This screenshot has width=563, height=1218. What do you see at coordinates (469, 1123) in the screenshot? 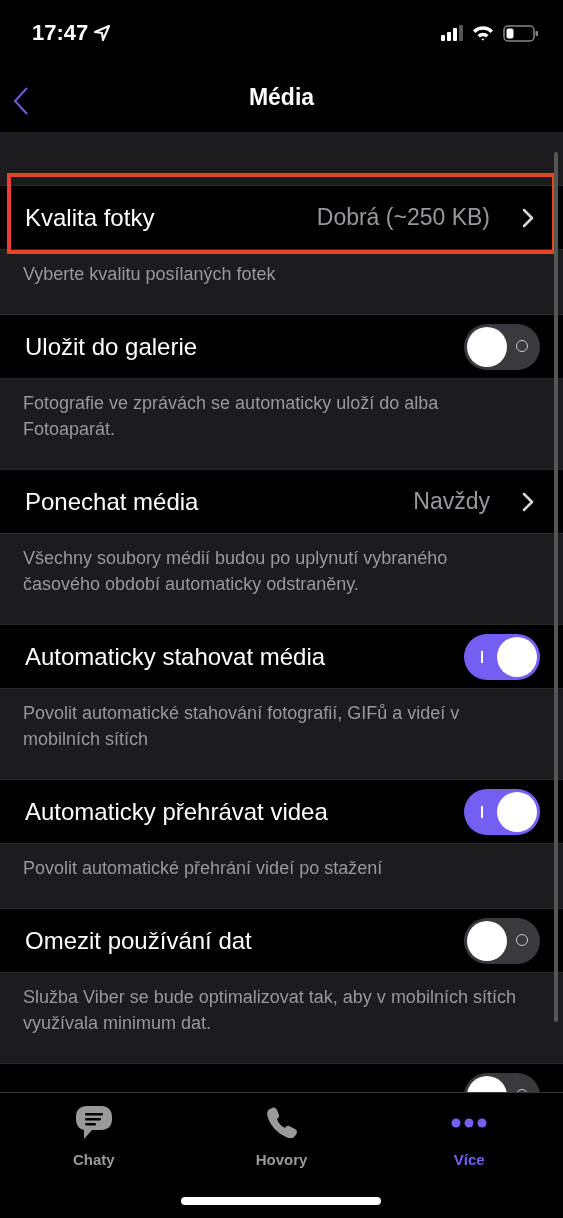
I see `more-dots-icon` at bounding box center [469, 1123].